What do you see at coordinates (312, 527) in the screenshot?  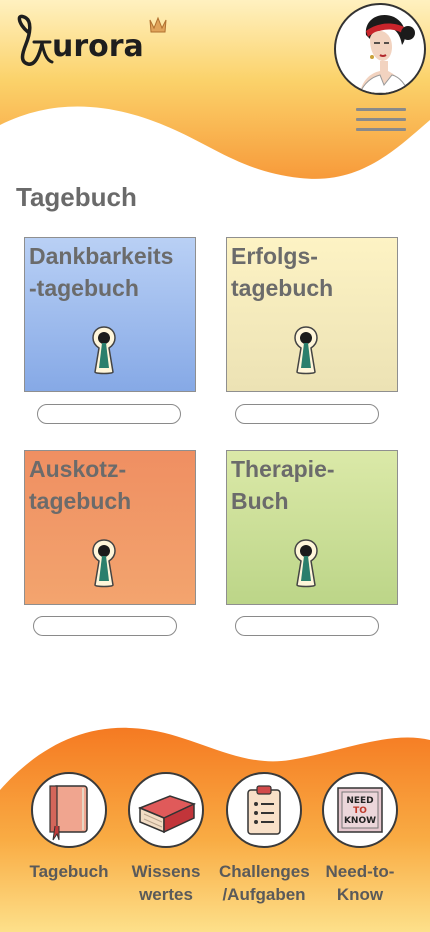 I see `card-therapiebuch: Therapie- Buch` at bounding box center [312, 527].